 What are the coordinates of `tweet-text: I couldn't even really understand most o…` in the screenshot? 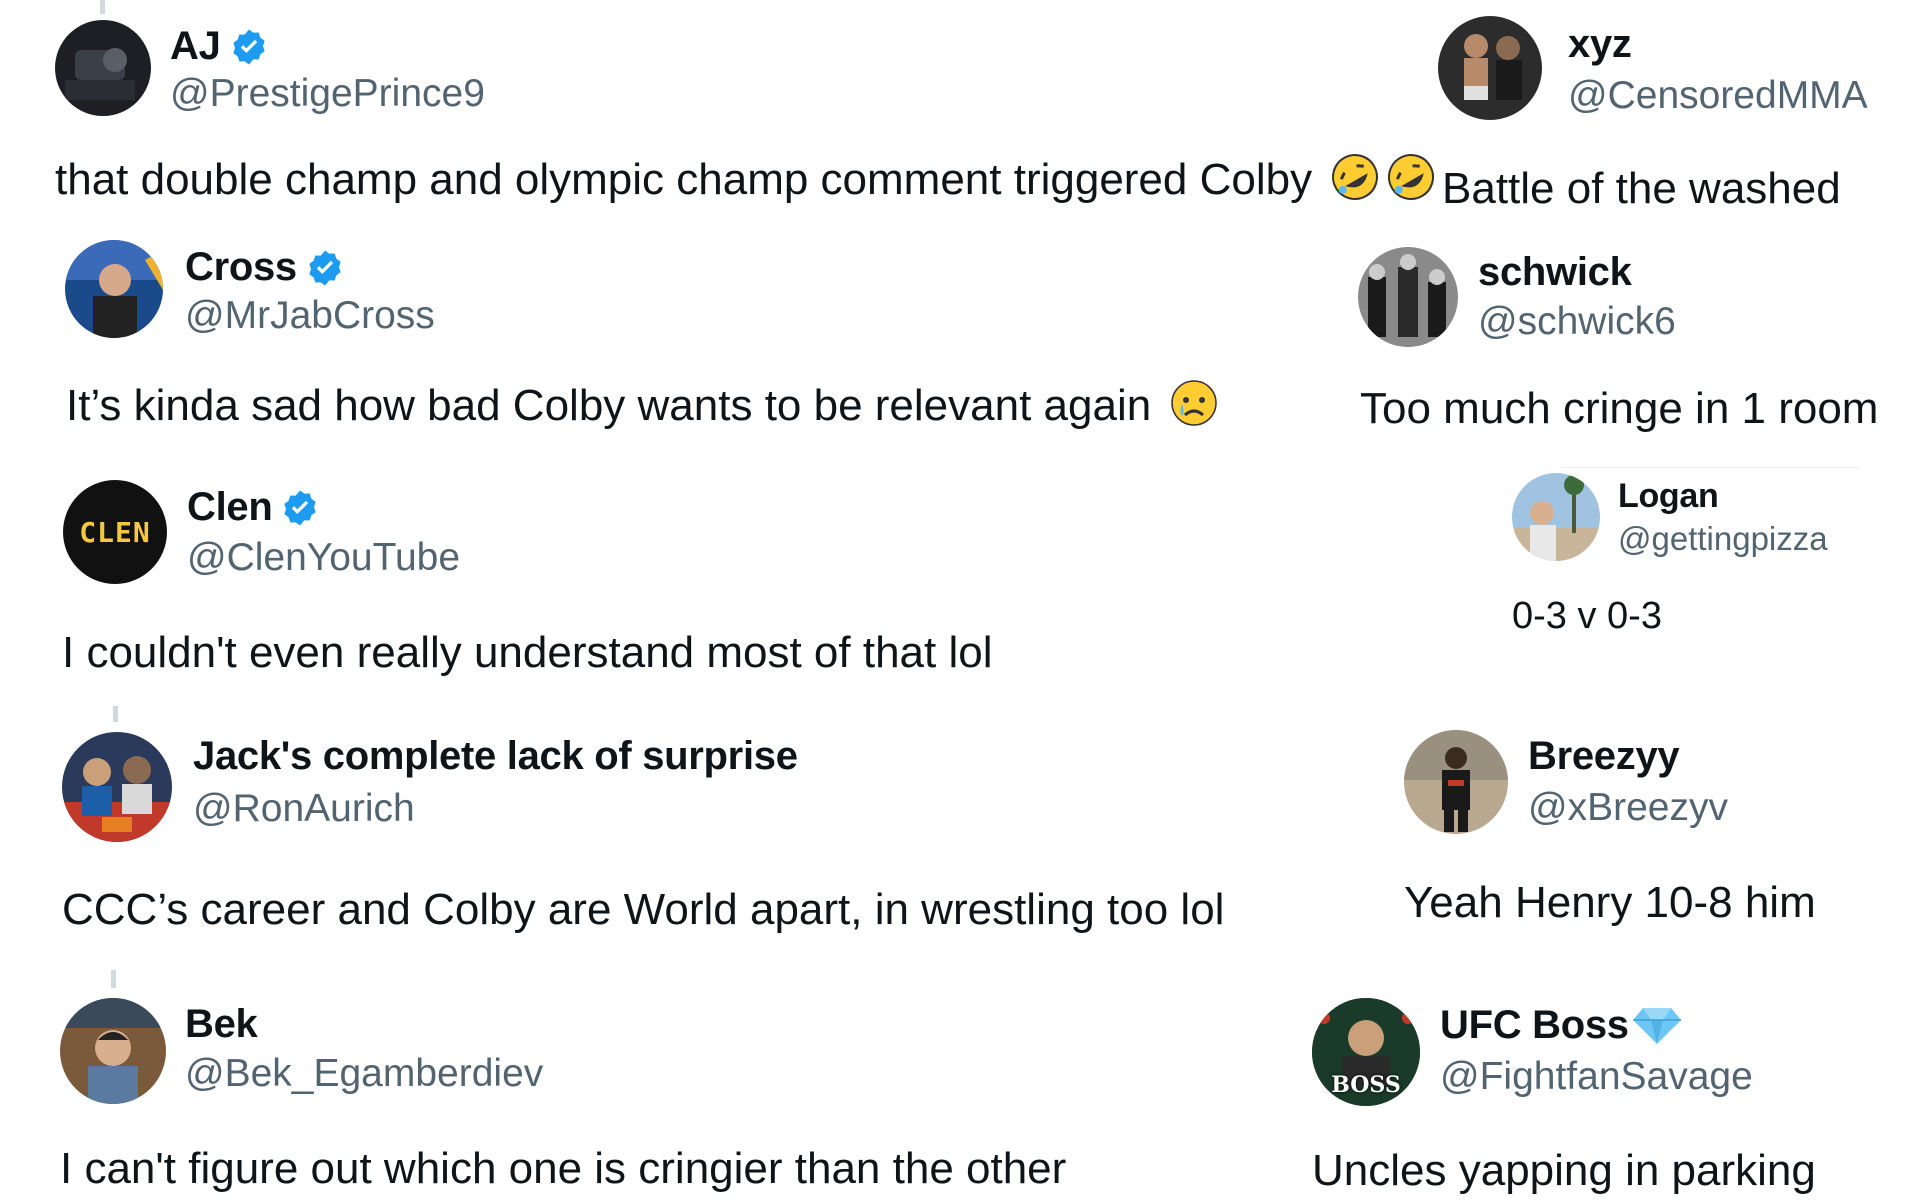 It's located at (527, 652).